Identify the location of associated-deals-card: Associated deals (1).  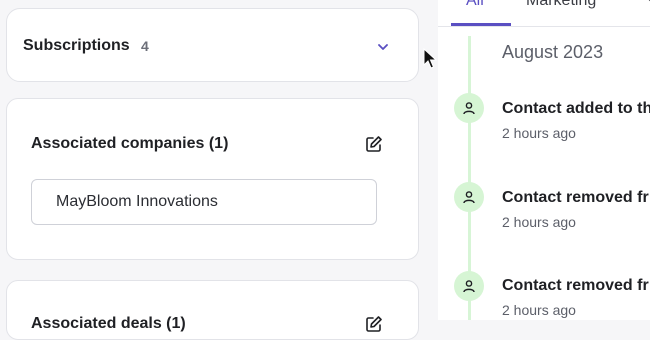
(212, 310).